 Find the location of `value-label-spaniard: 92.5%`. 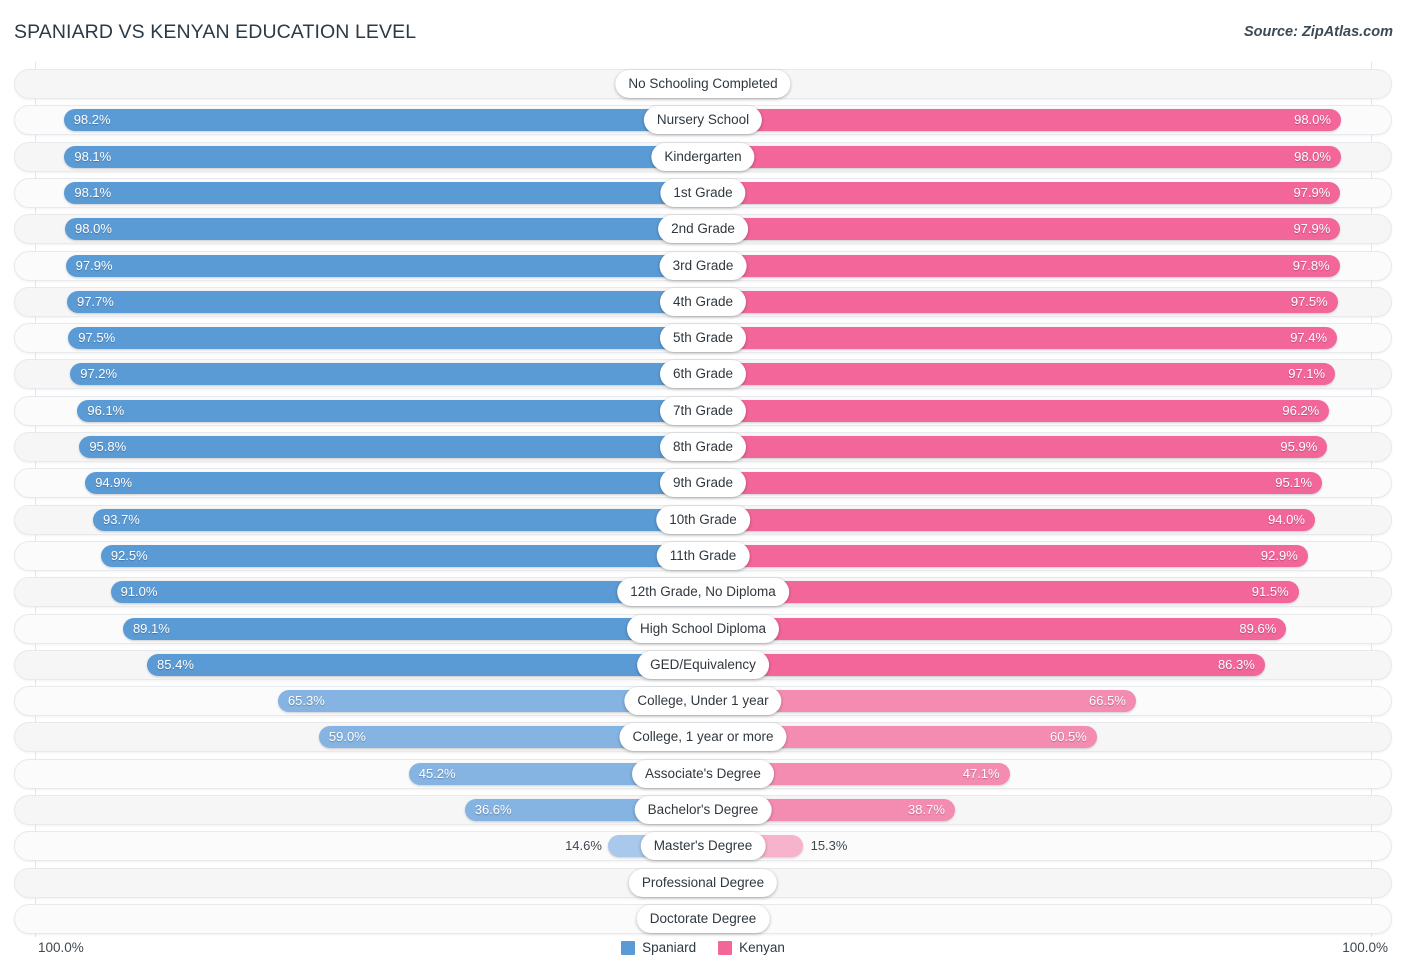

value-label-spaniard: 92.5% is located at coordinates (129, 555).